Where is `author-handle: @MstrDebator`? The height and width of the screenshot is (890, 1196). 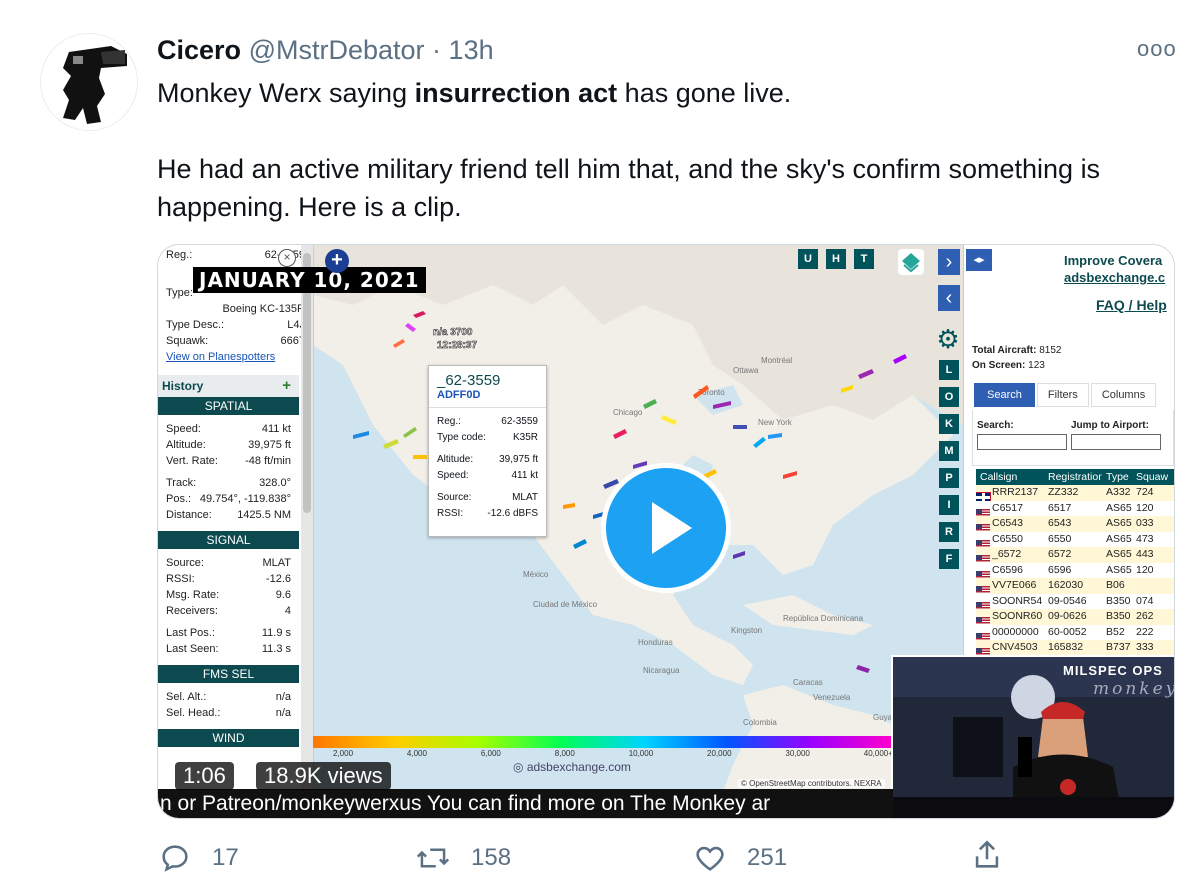
author-handle: @MstrDebator is located at coordinates (337, 50).